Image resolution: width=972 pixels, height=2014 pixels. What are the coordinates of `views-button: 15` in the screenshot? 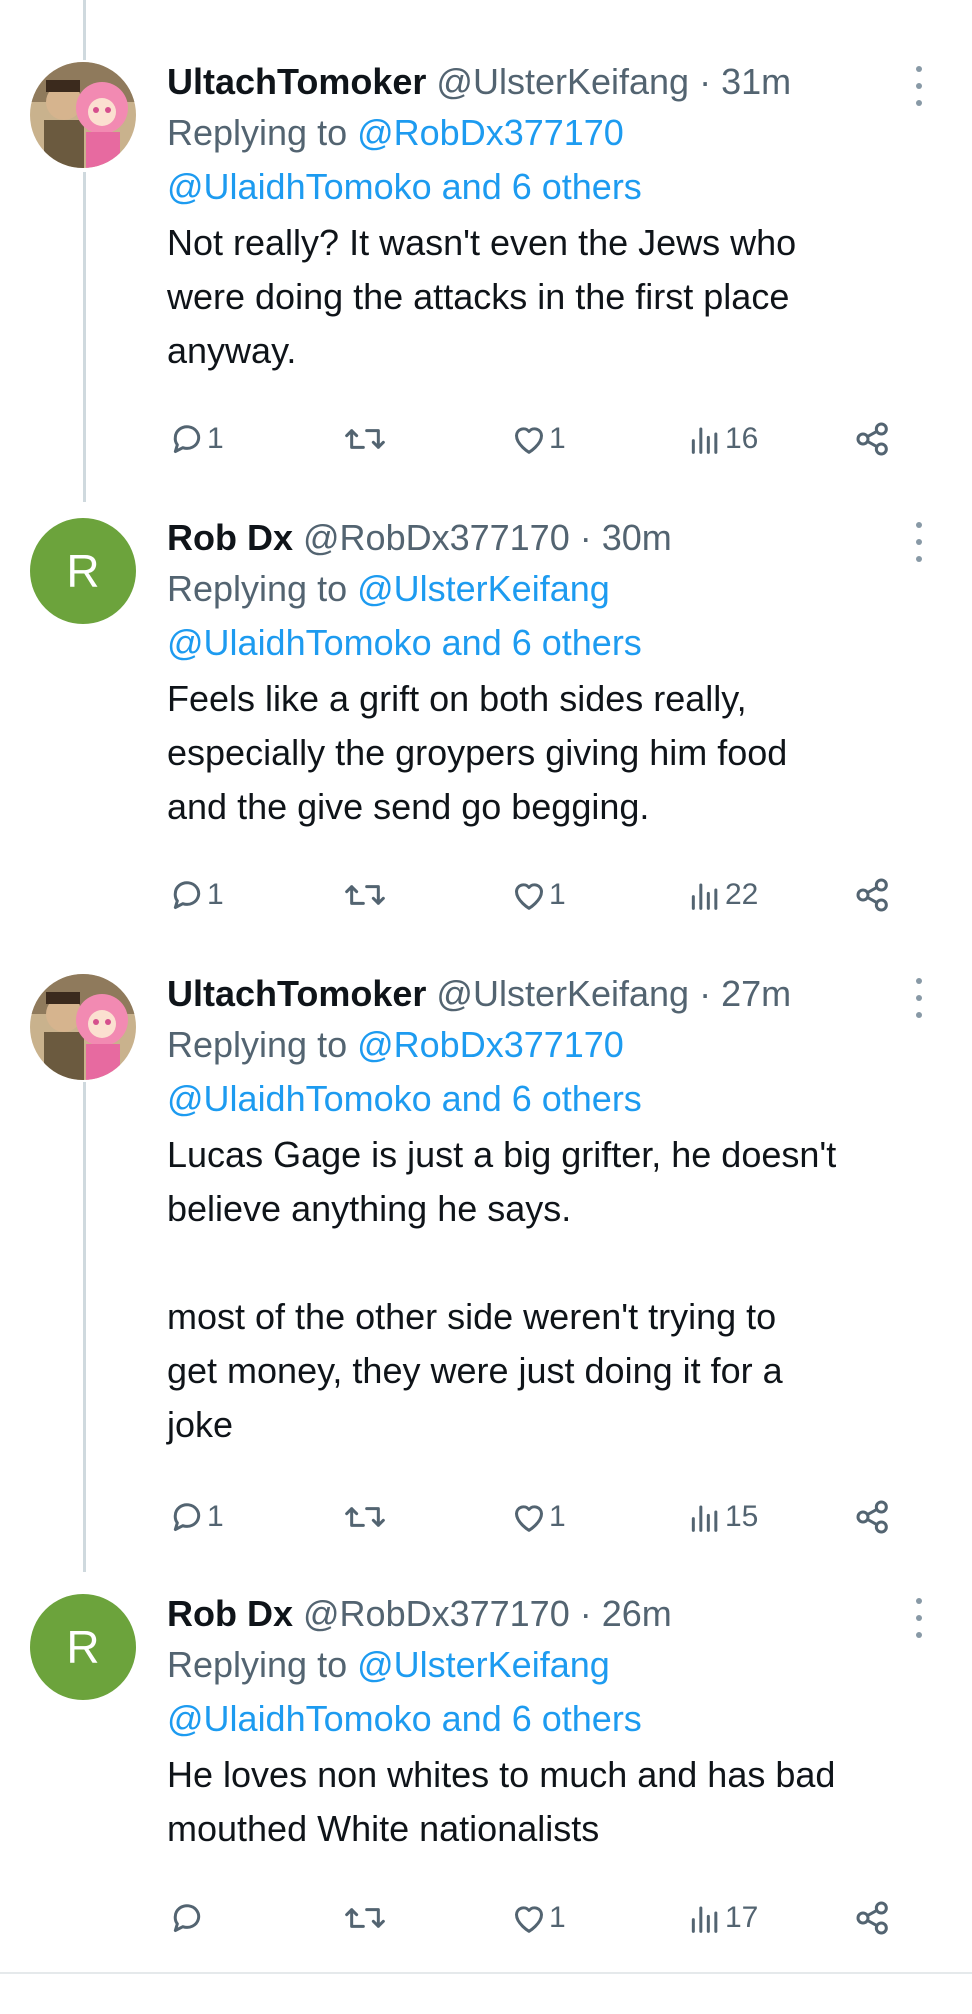 It's located at (721, 1517).